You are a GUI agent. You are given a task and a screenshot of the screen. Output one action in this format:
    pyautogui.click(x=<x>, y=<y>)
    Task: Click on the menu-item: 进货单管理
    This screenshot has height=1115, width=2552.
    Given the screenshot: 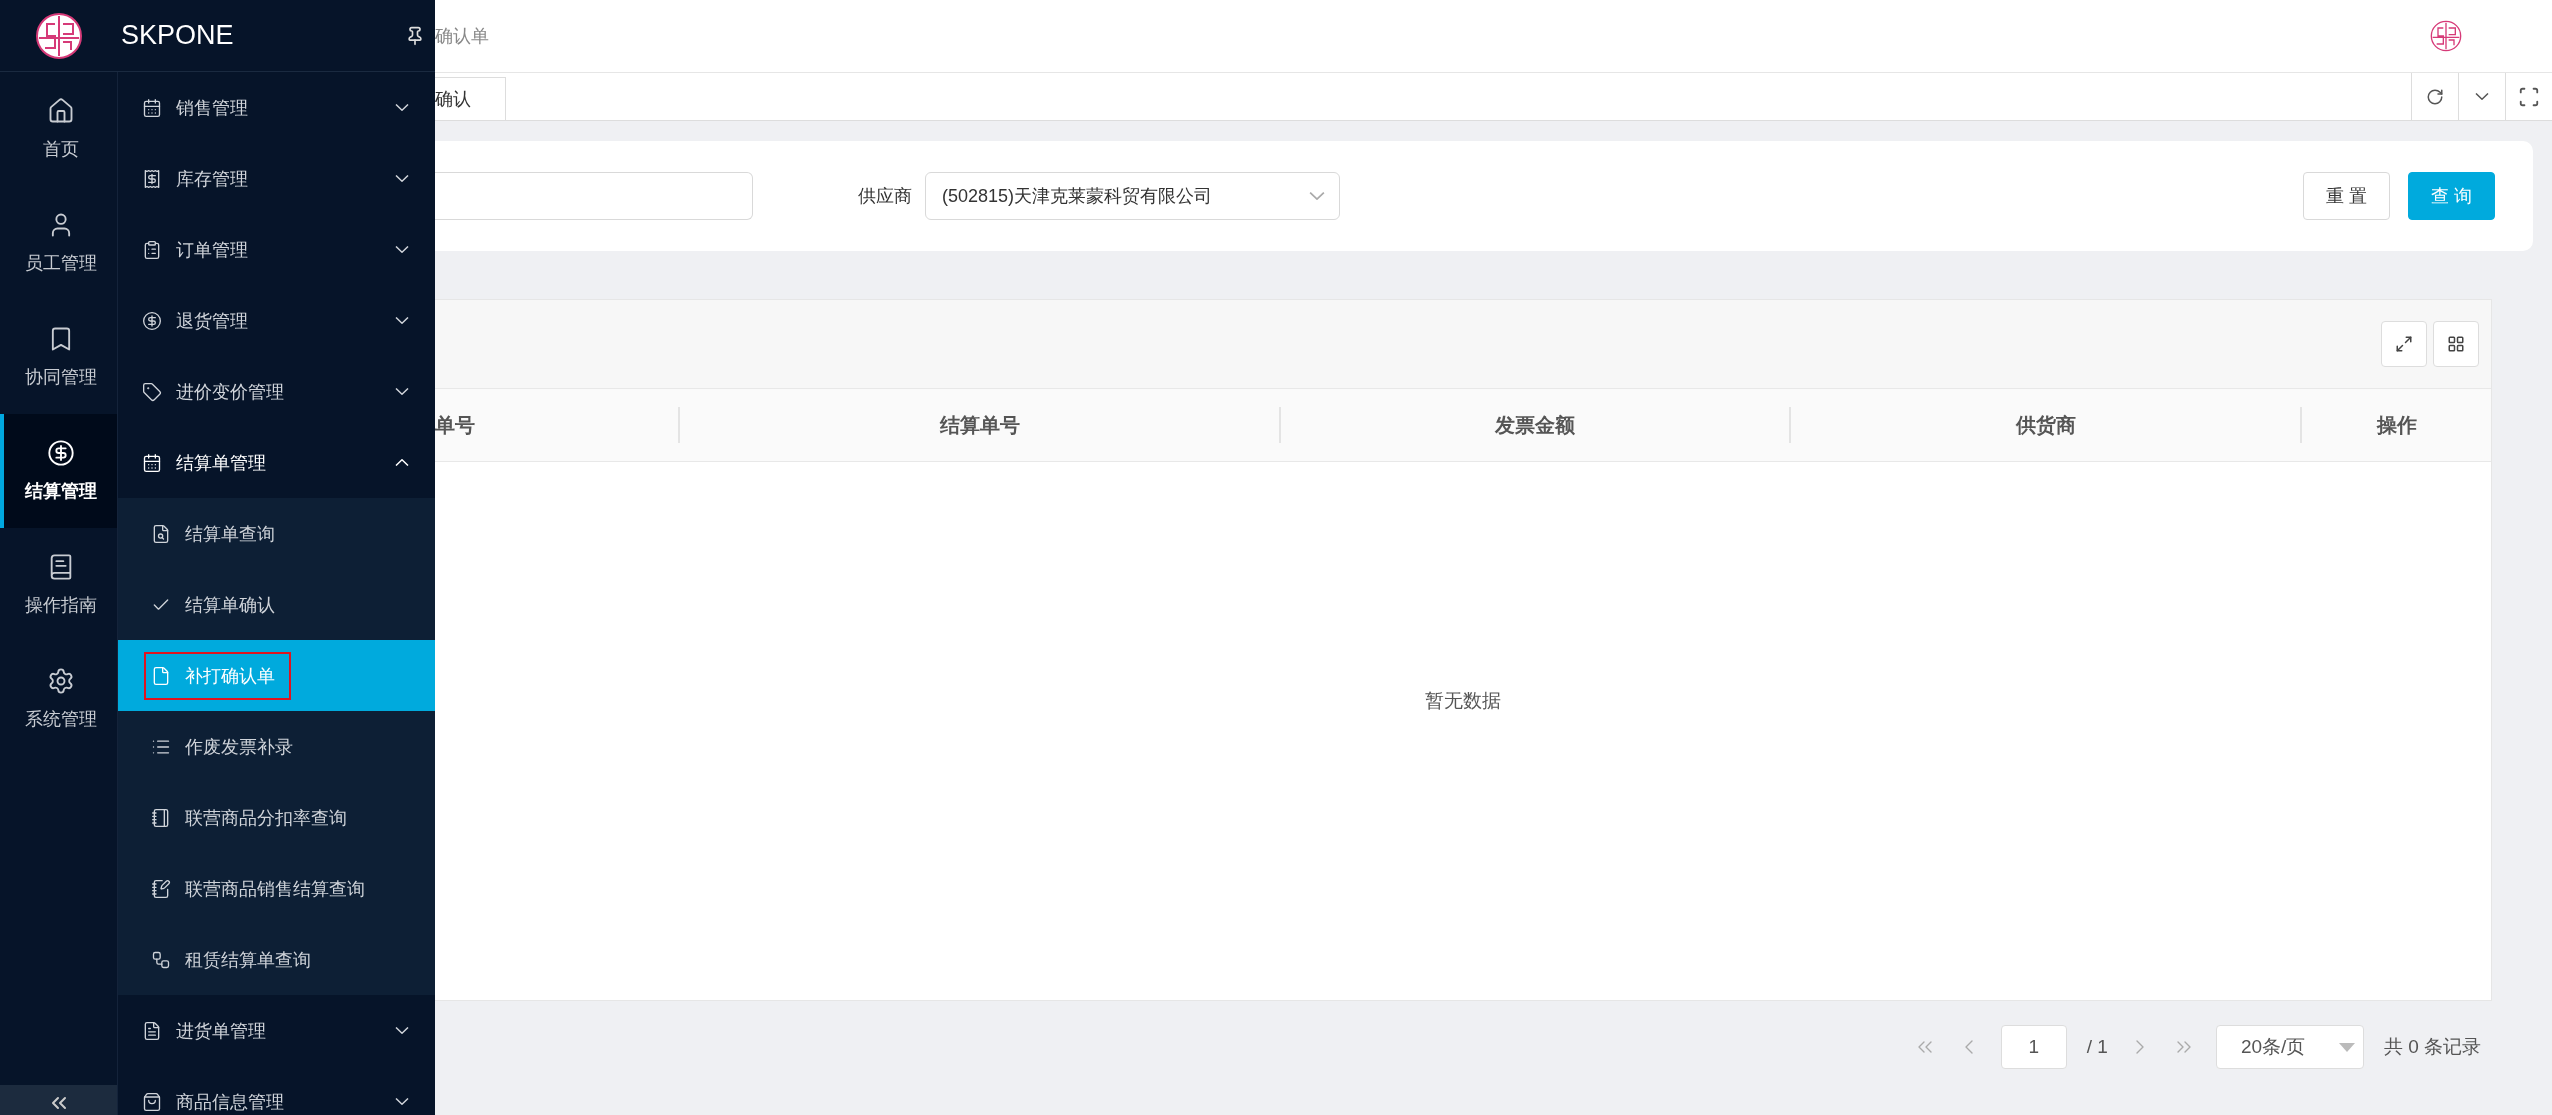 What is the action you would take?
    pyautogui.click(x=276, y=1030)
    